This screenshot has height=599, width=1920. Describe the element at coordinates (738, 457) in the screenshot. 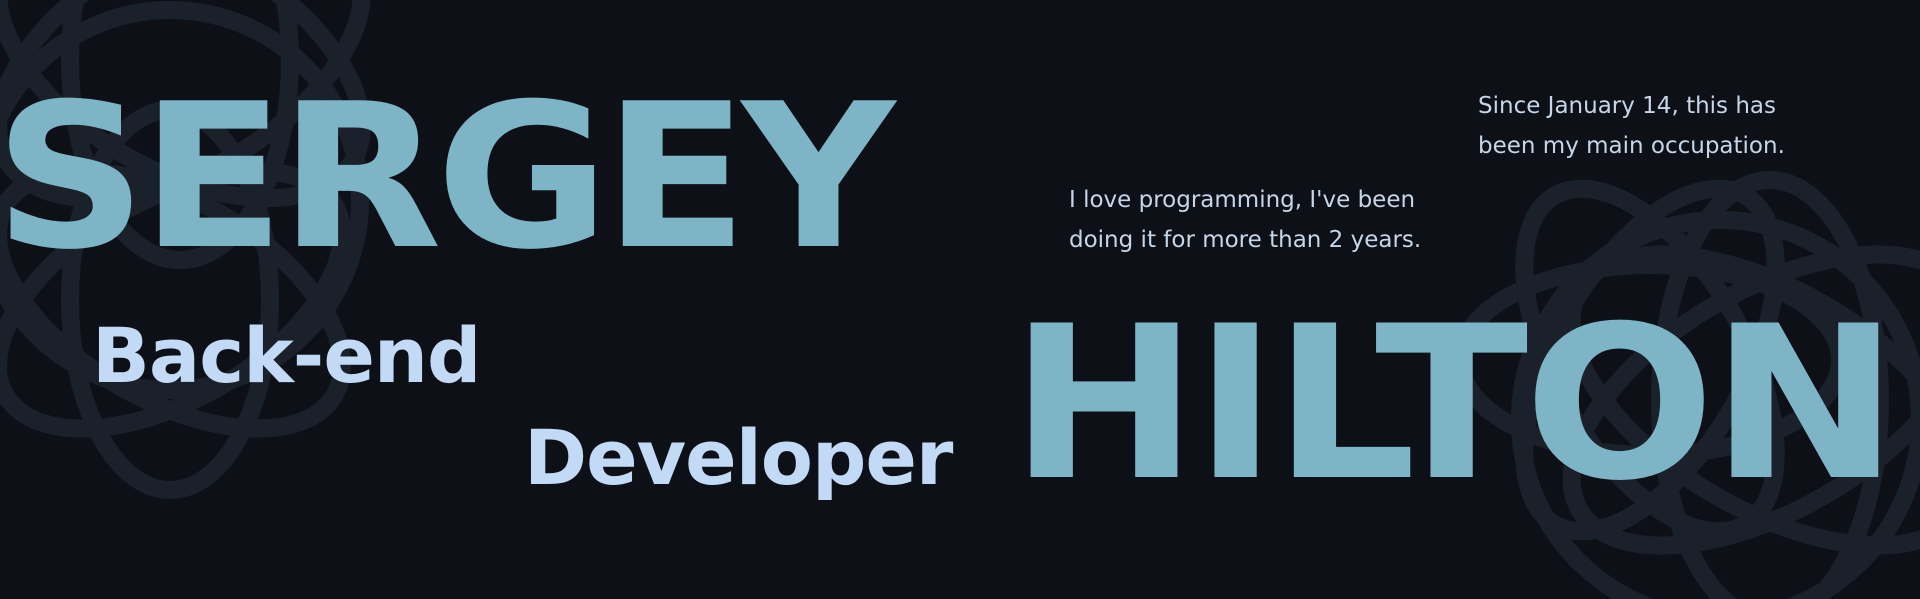

I see `role-developer: Developer` at that location.